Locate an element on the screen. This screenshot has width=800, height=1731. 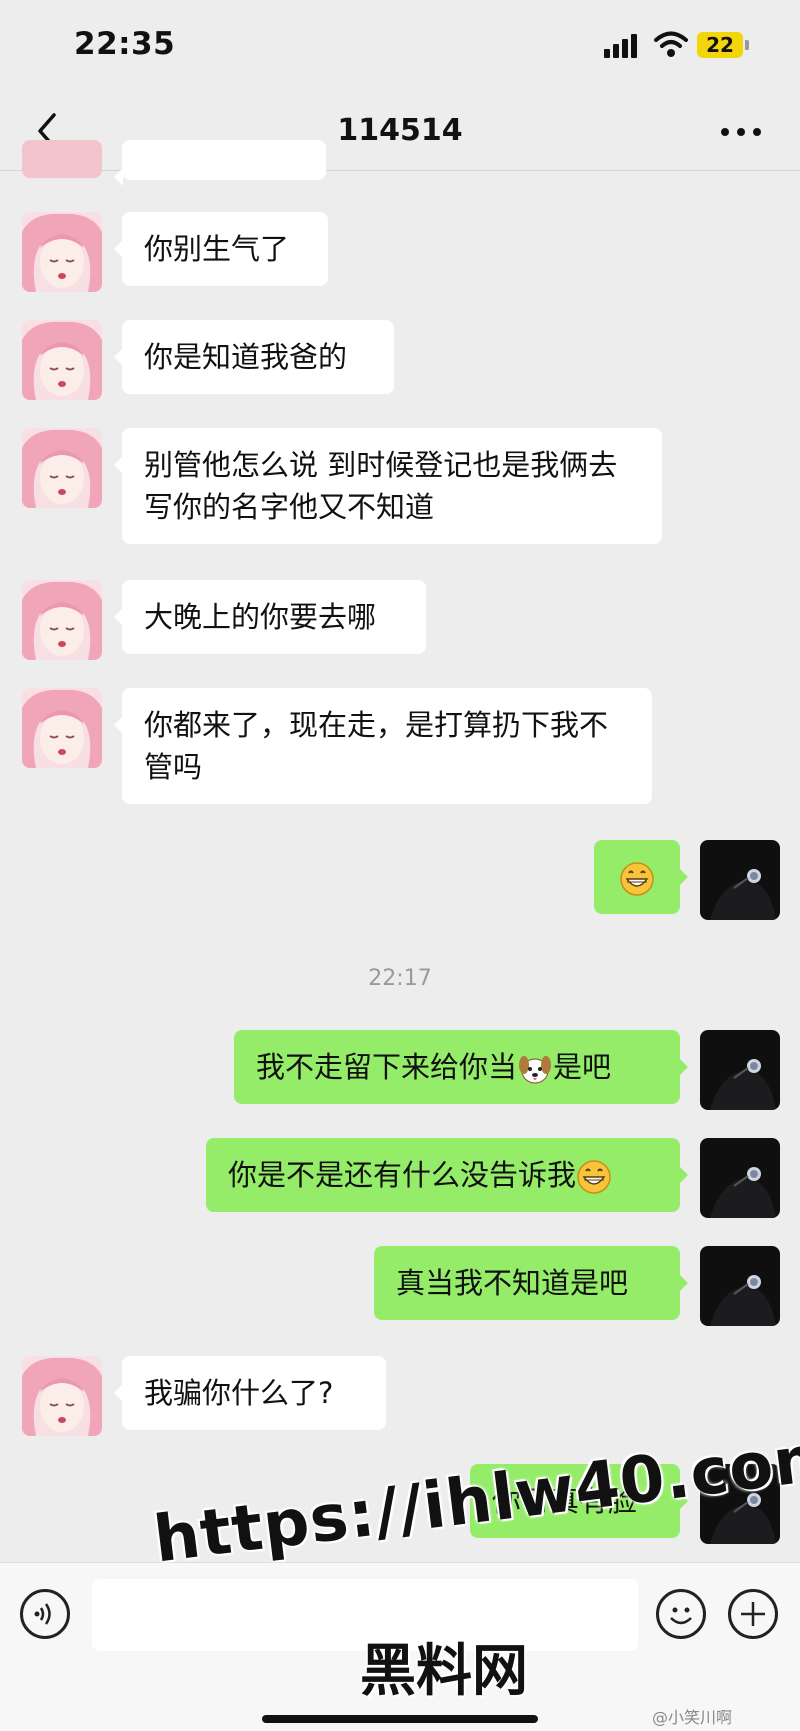
status-time: 22:35 is located at coordinates (125, 44).